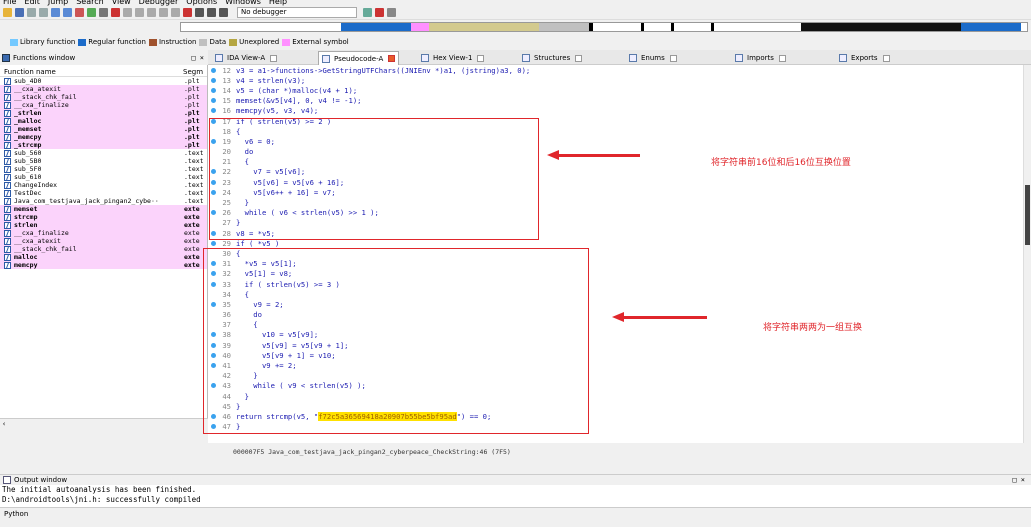 The width and height of the screenshot is (1031, 527). Describe the element at coordinates (151, 12) in the screenshot. I see `name-icon` at that location.